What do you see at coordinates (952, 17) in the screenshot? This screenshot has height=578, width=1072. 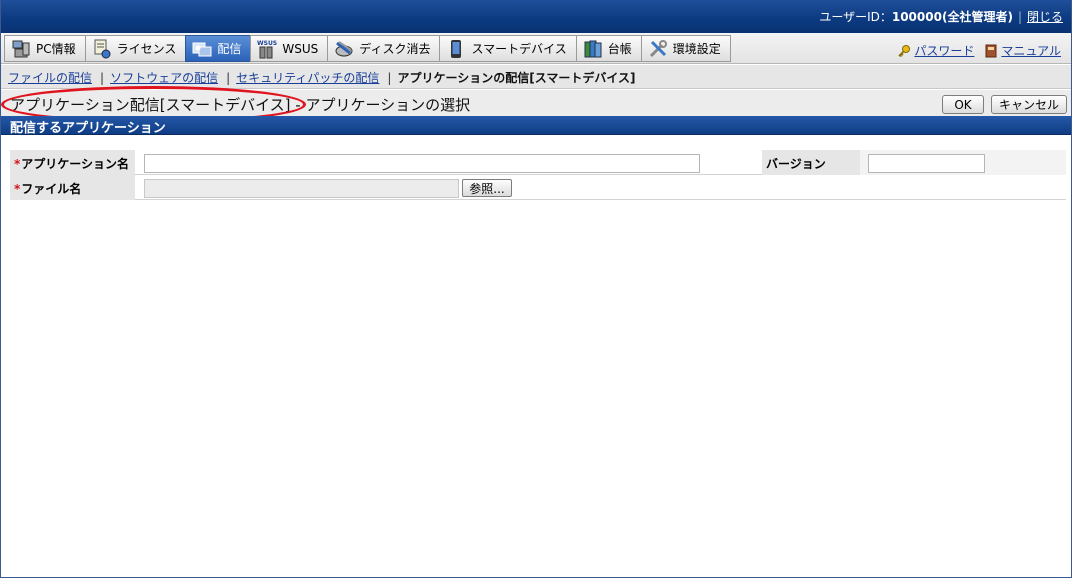 I see `user-id-value: 100000(全社管理者)` at bounding box center [952, 17].